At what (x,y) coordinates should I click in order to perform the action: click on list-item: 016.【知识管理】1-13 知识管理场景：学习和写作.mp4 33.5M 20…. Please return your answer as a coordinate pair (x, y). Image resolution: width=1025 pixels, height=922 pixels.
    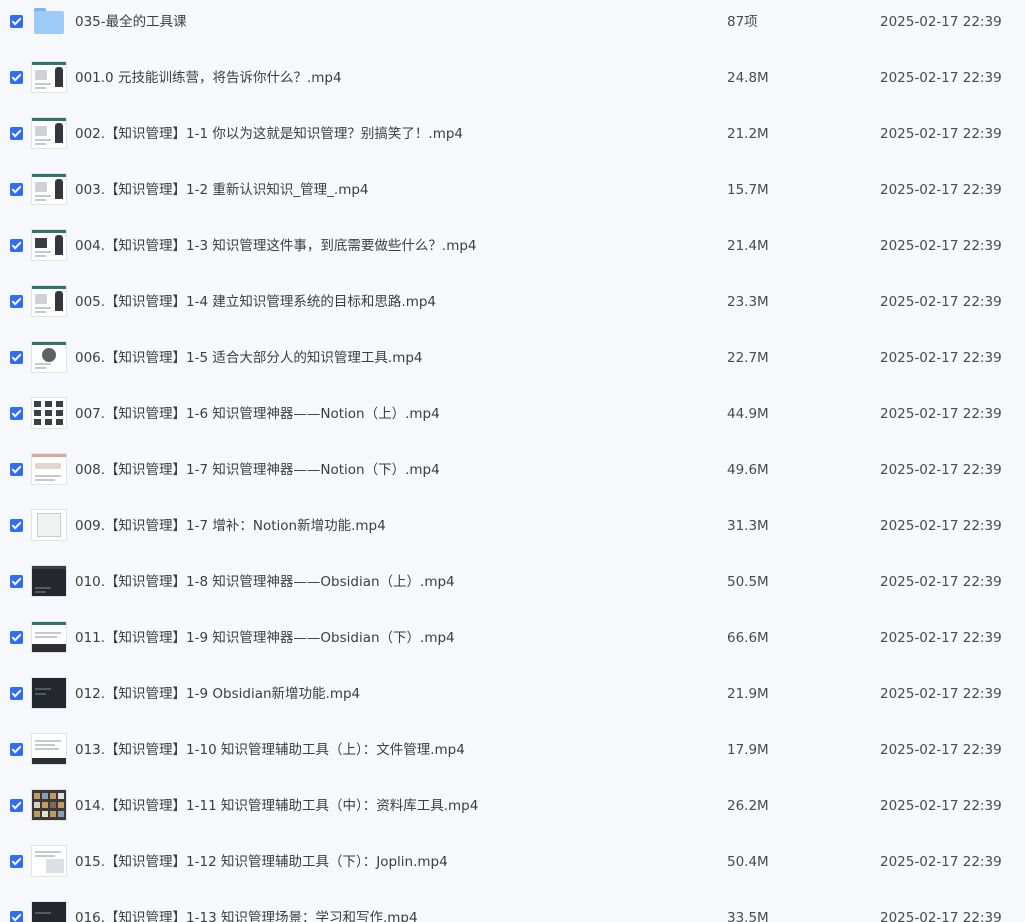
    Looking at the image, I should click on (512, 909).